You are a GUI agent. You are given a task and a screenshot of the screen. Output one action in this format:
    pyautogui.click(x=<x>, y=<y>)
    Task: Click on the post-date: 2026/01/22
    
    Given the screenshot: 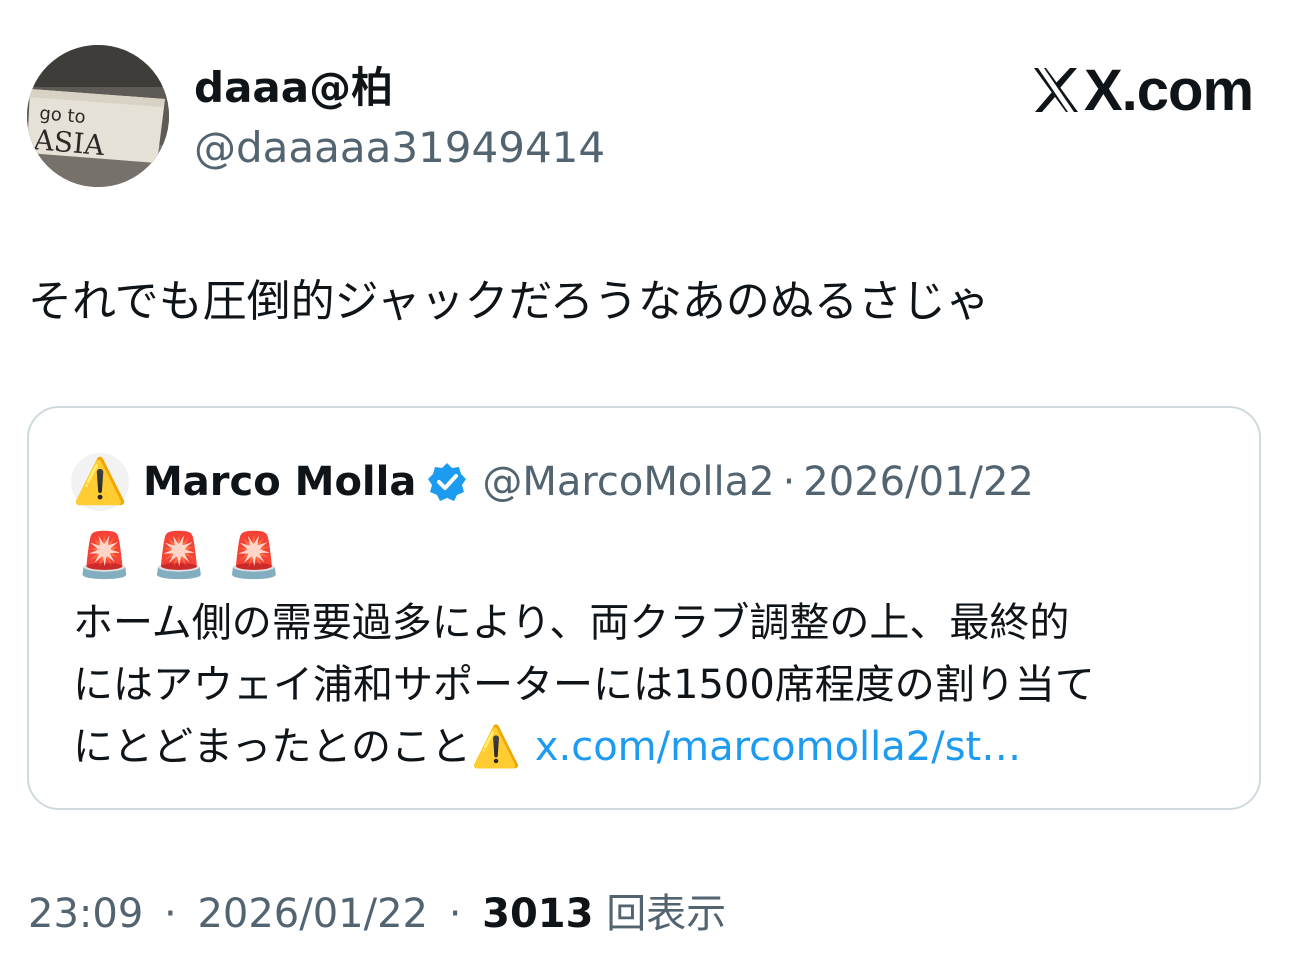 What is the action you would take?
    pyautogui.click(x=312, y=914)
    